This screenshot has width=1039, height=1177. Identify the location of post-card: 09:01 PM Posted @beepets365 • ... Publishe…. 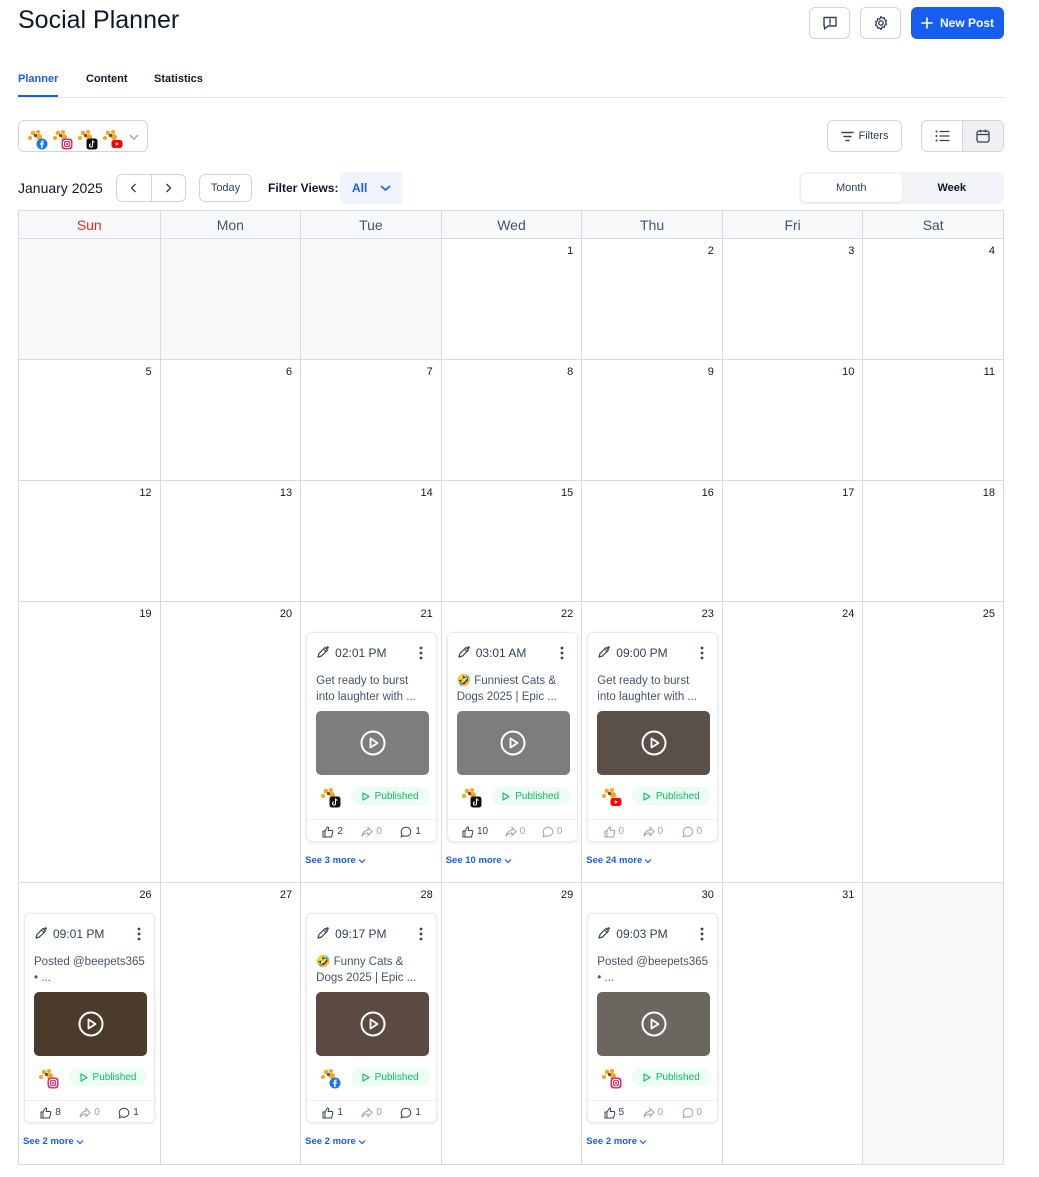
(89, 1018).